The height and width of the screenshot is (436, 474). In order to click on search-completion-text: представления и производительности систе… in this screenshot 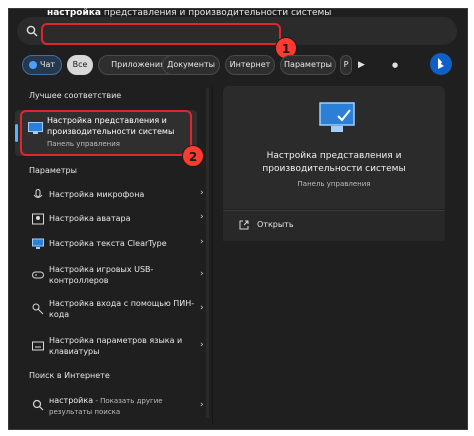, I will do `click(216, 13)`.